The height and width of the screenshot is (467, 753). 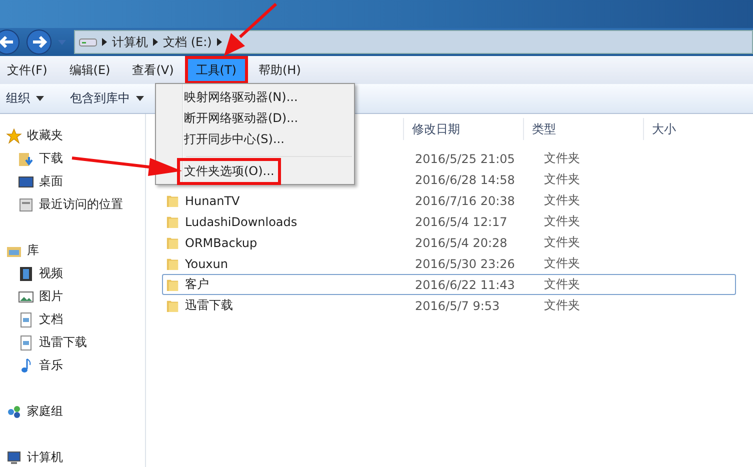 What do you see at coordinates (463, 129) in the screenshot?
I see `column-header: 修改日期` at bounding box center [463, 129].